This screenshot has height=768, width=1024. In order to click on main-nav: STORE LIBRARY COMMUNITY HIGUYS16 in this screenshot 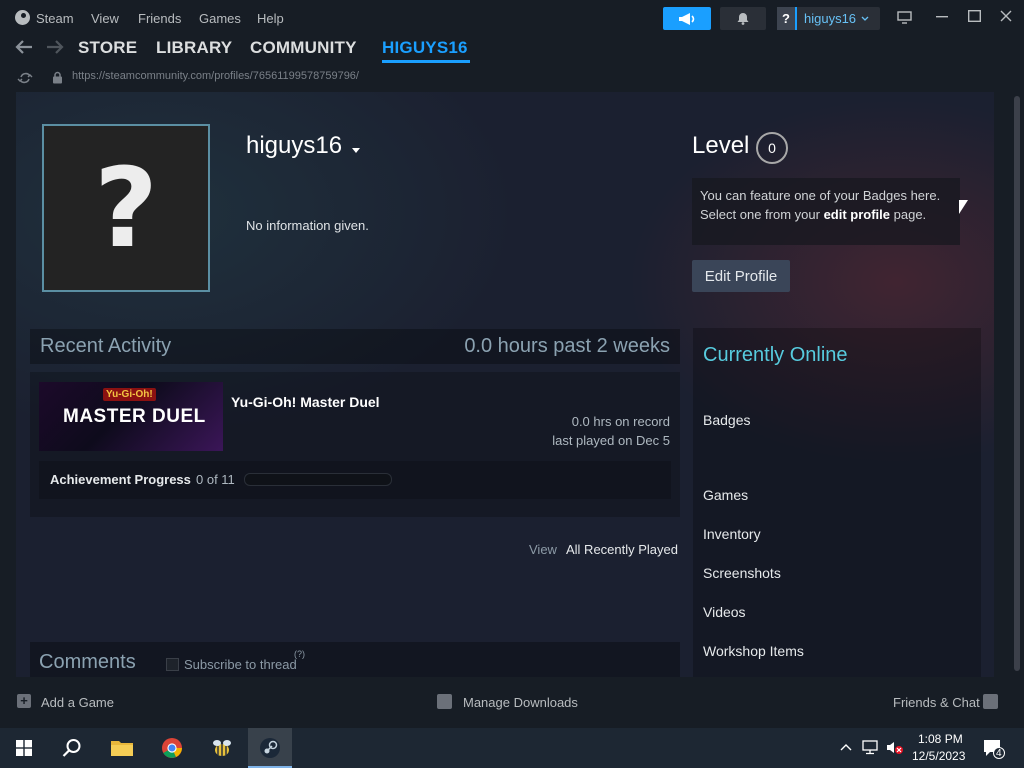, I will do `click(512, 51)`.